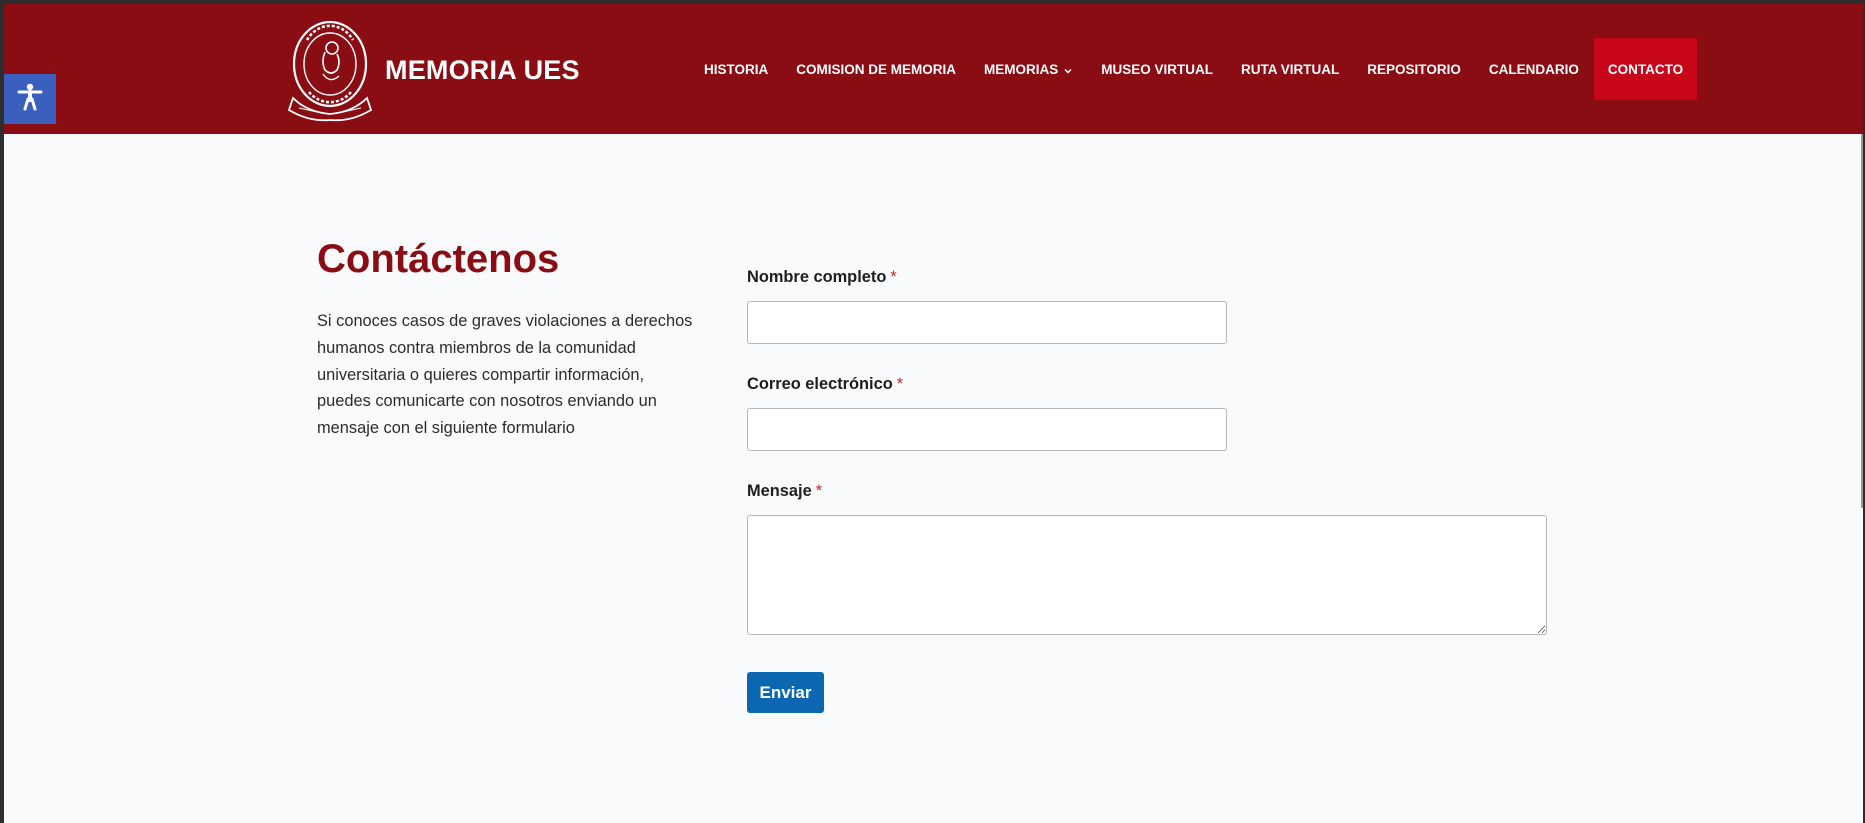  I want to click on site-title: MEMORIA UES, so click(482, 70).